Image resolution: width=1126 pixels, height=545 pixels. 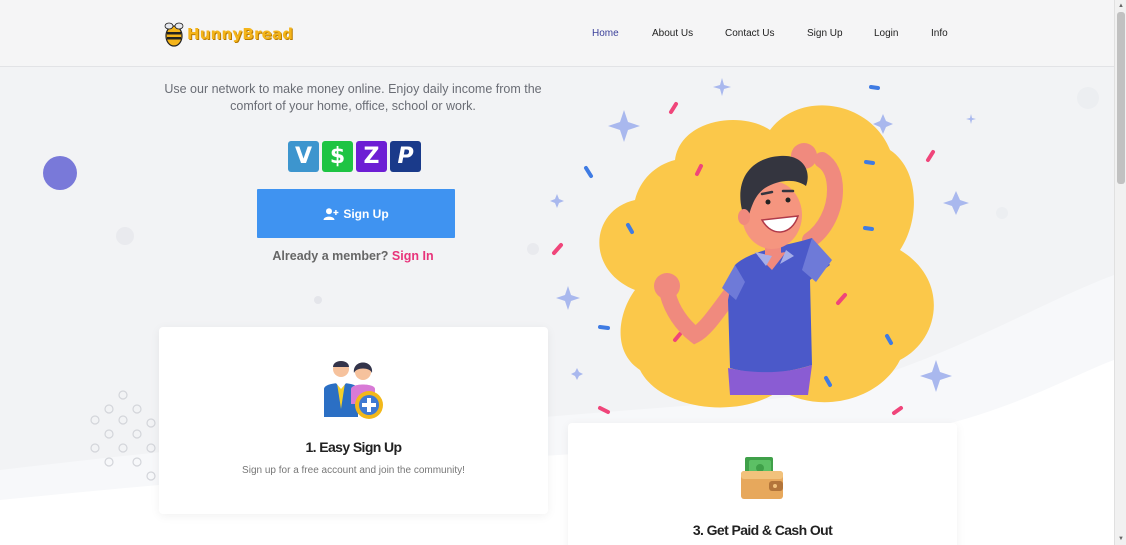 What do you see at coordinates (330, 256) in the screenshot?
I see `member-prompt-text: Already a member?` at bounding box center [330, 256].